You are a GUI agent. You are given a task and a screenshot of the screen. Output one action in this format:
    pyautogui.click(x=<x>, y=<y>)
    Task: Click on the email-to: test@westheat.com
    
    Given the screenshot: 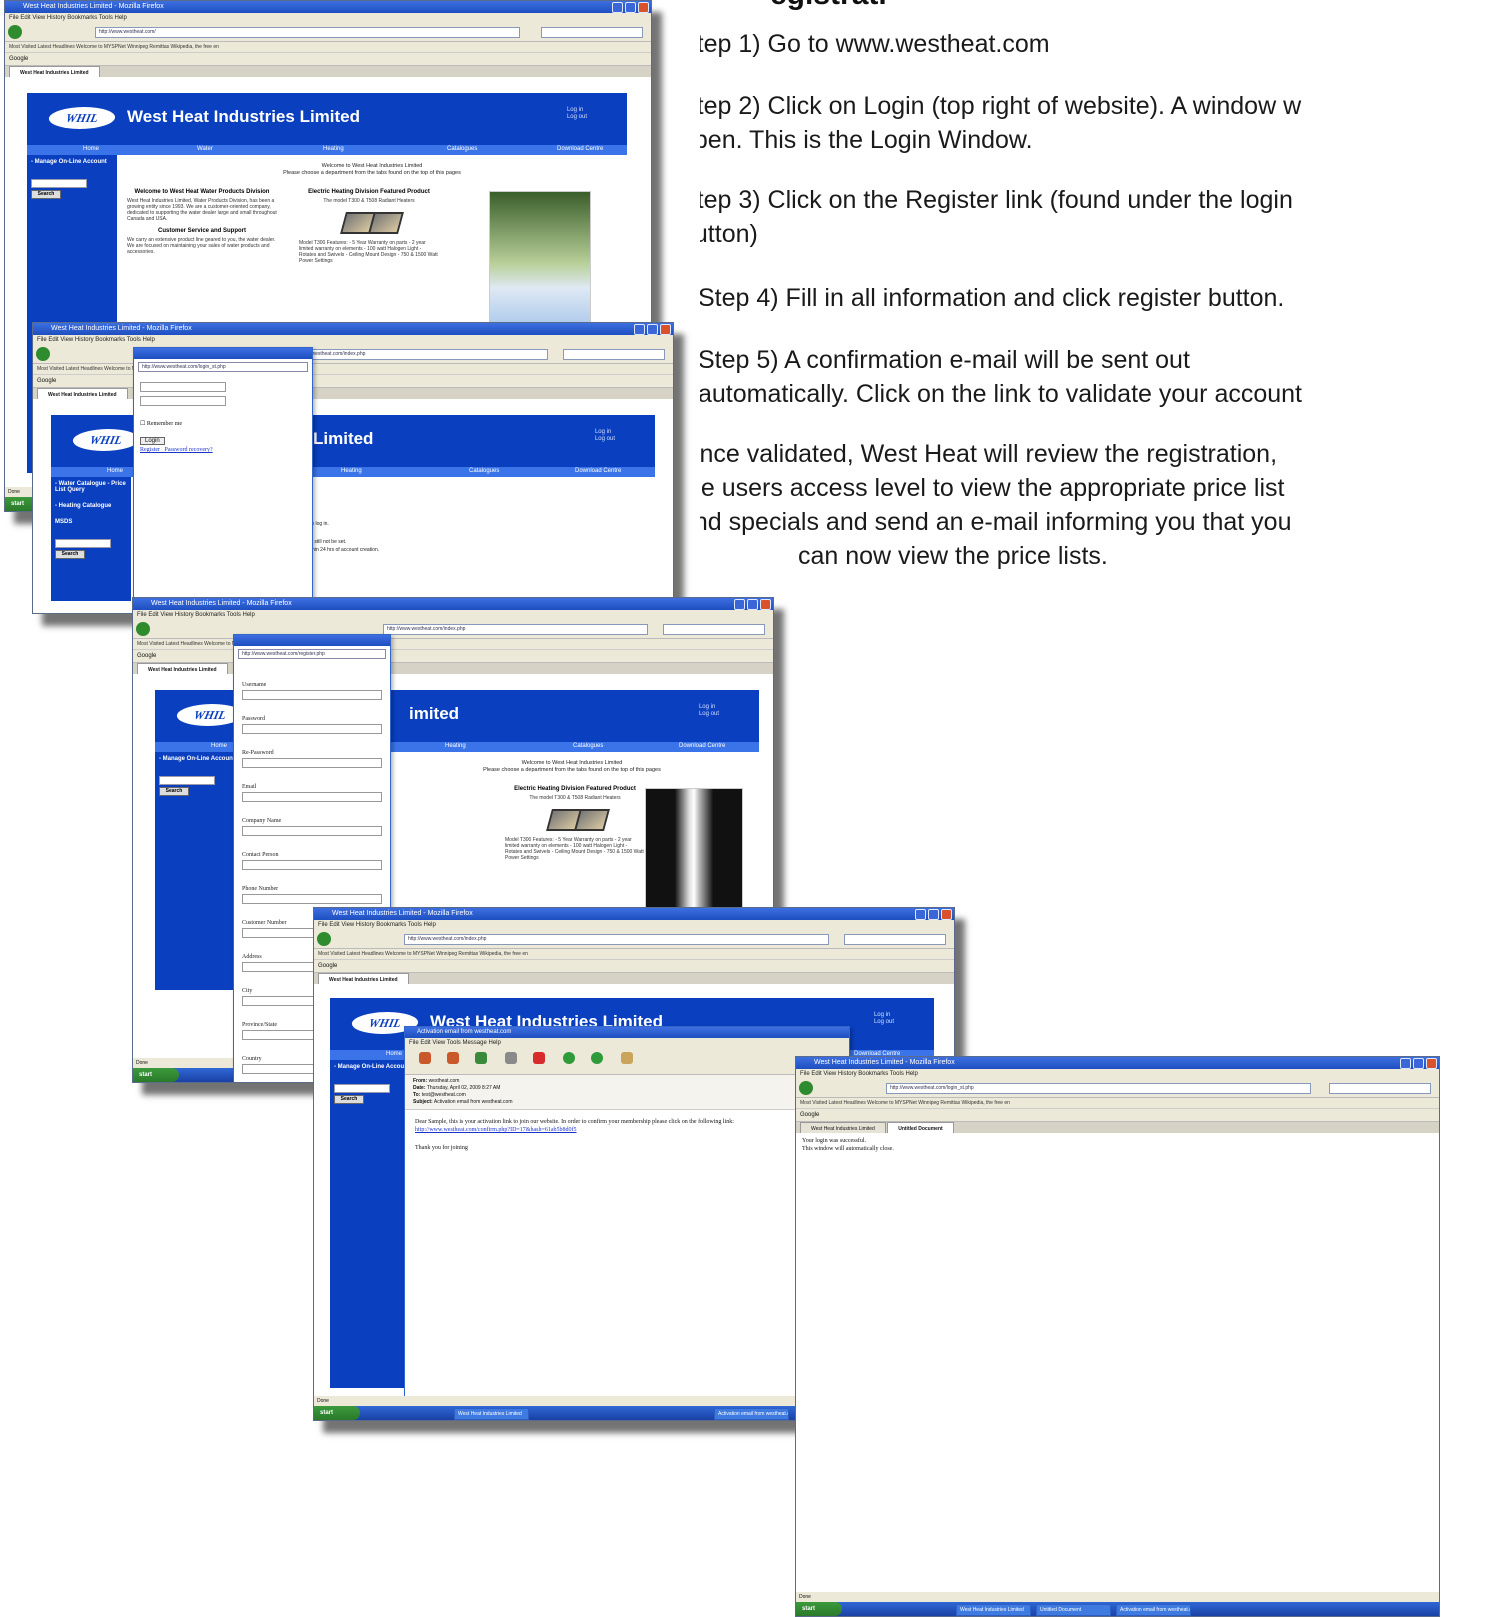 What is the action you would take?
    pyautogui.click(x=443, y=1095)
    